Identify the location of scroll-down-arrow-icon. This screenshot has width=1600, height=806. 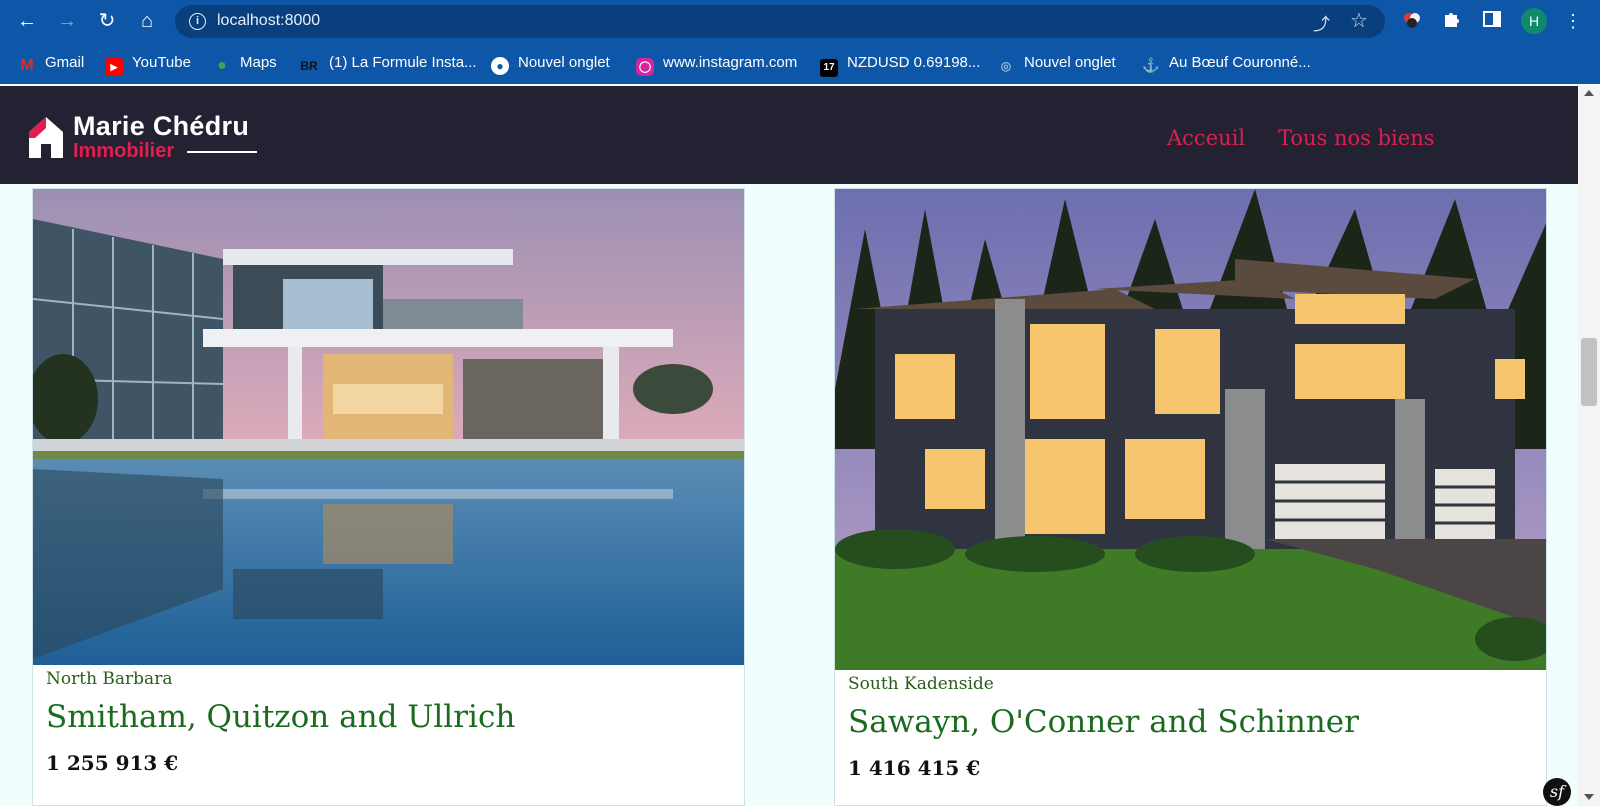
(1589, 797).